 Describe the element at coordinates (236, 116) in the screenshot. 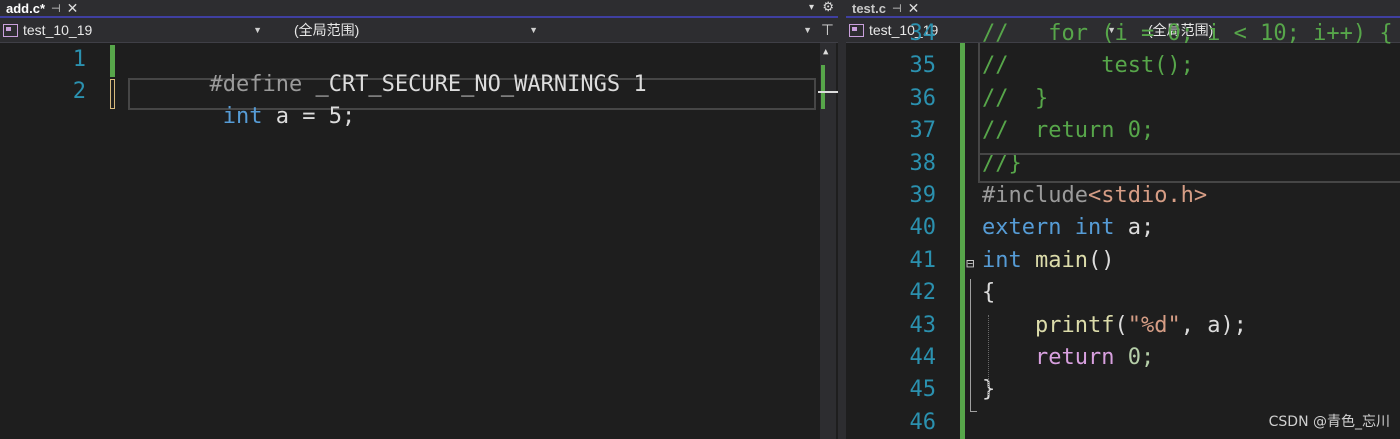

I see `keyword-token: int` at that location.